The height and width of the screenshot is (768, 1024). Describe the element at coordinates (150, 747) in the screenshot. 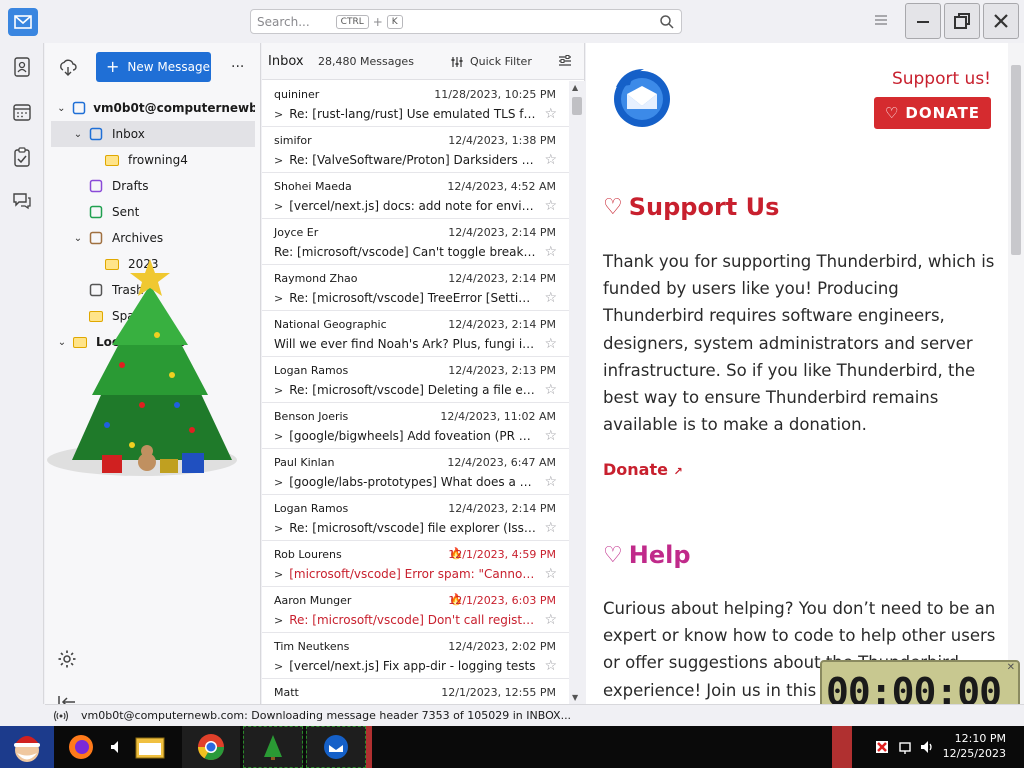

I see `quick-launch-explorer` at that location.